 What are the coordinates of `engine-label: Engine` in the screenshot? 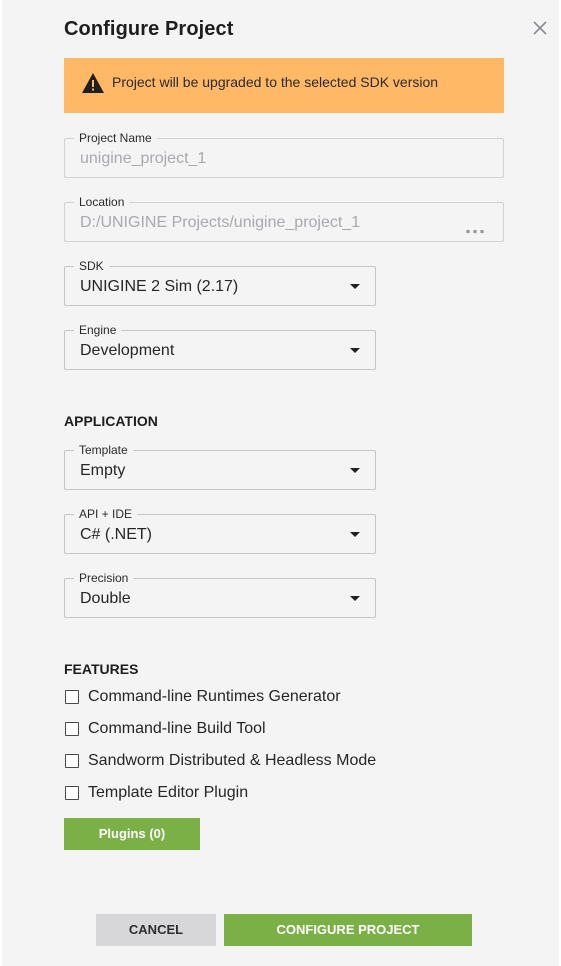 It's located at (98, 330).